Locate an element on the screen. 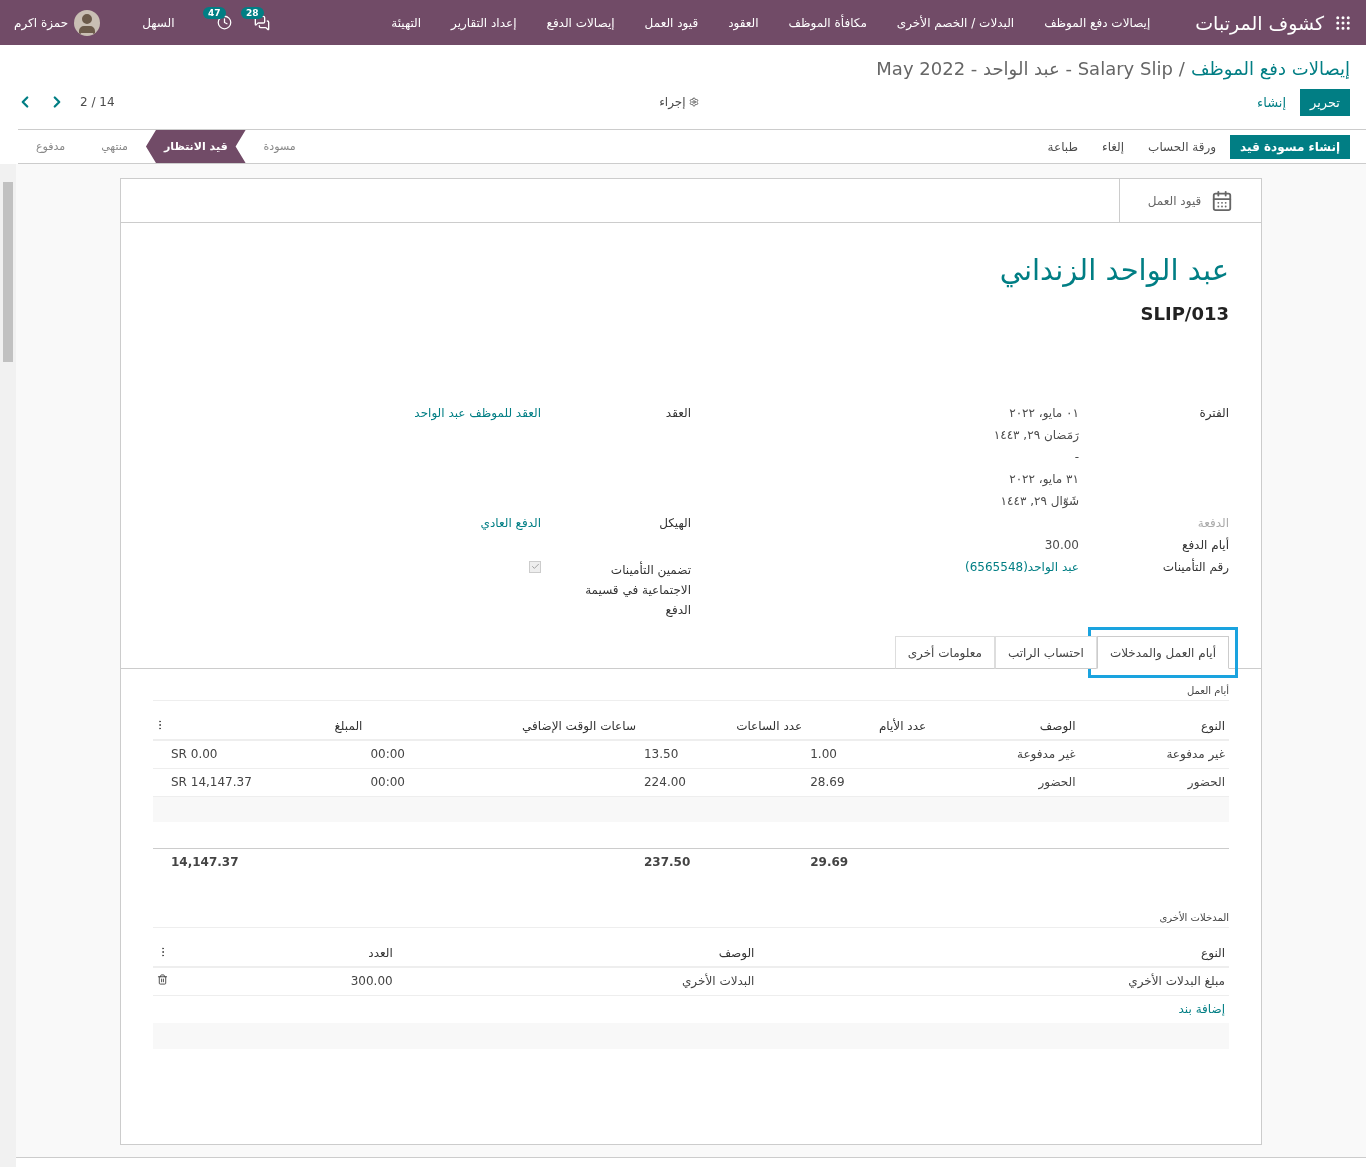 Image resolution: width=1366 pixels, height=1167 pixels. field-label: الفترة is located at coordinates (1213, 414).